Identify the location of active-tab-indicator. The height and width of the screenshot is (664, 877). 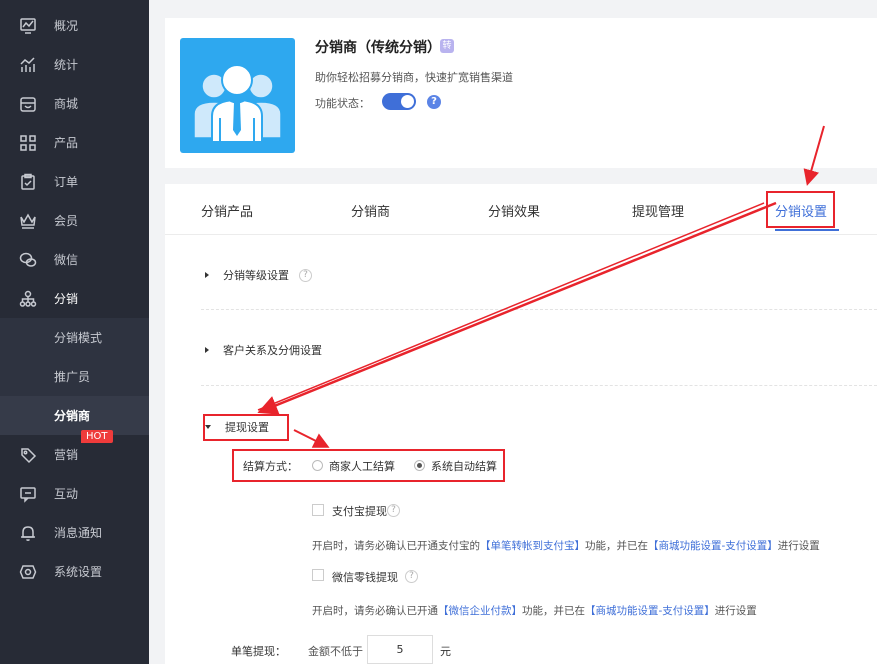
(807, 230).